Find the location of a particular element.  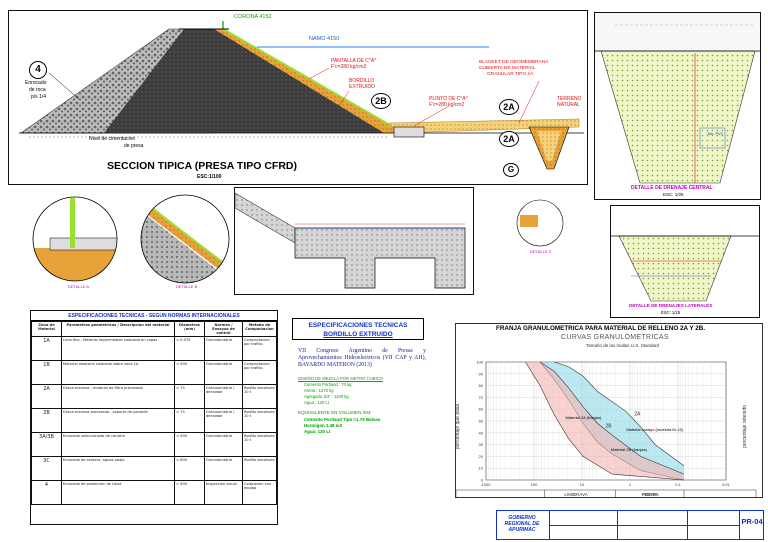

spec-cell-zone: 1A is located at coordinates (46, 348).